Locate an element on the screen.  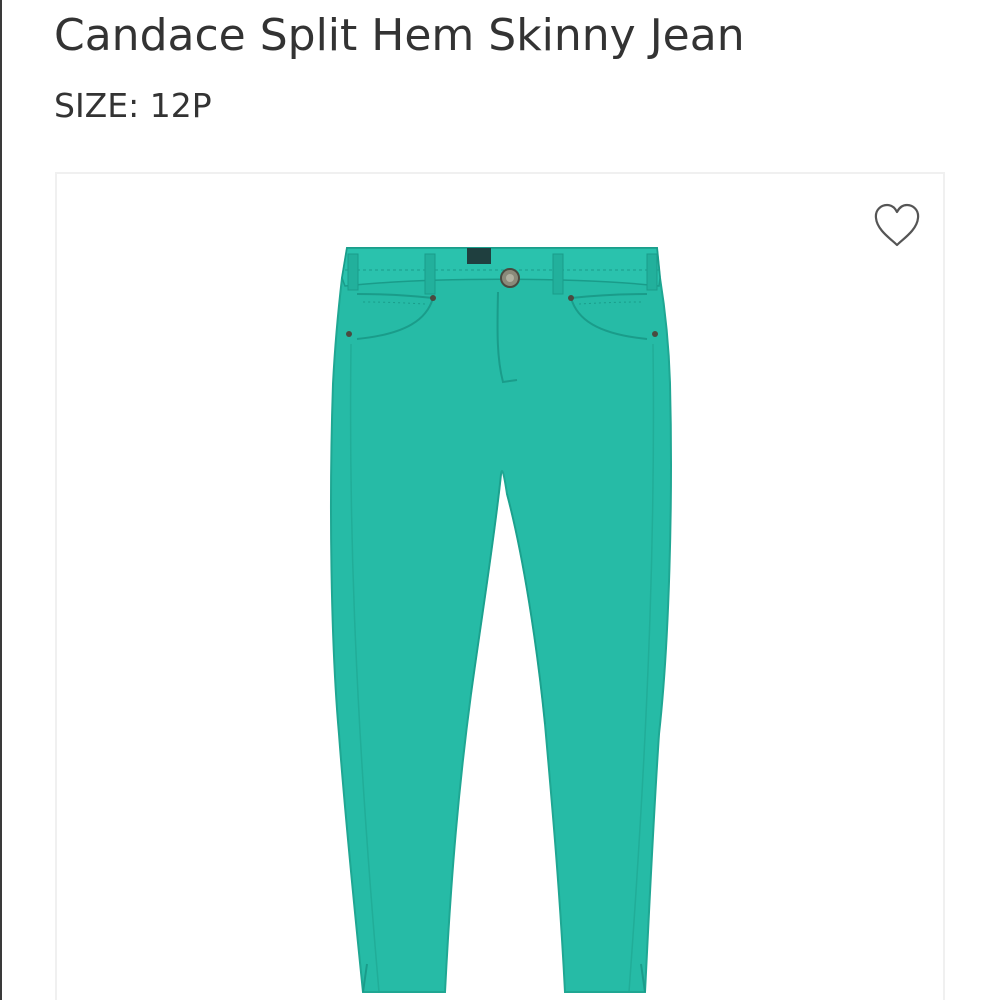
favorite-button is located at coordinates (897, 226).